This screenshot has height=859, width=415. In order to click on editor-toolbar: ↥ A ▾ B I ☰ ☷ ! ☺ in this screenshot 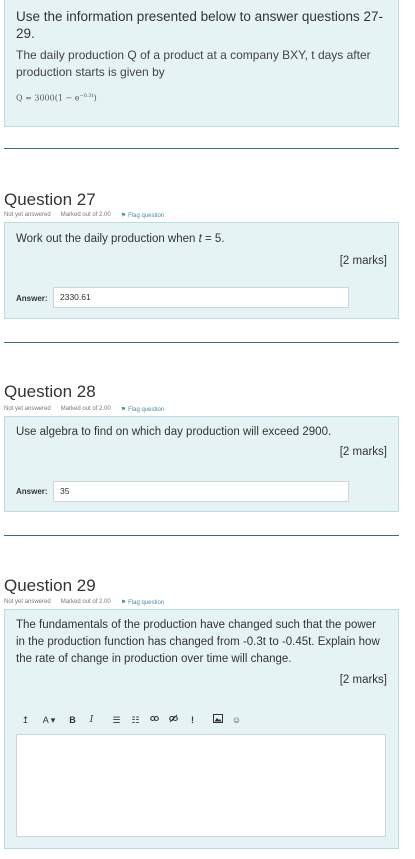, I will do `click(196, 720)`.